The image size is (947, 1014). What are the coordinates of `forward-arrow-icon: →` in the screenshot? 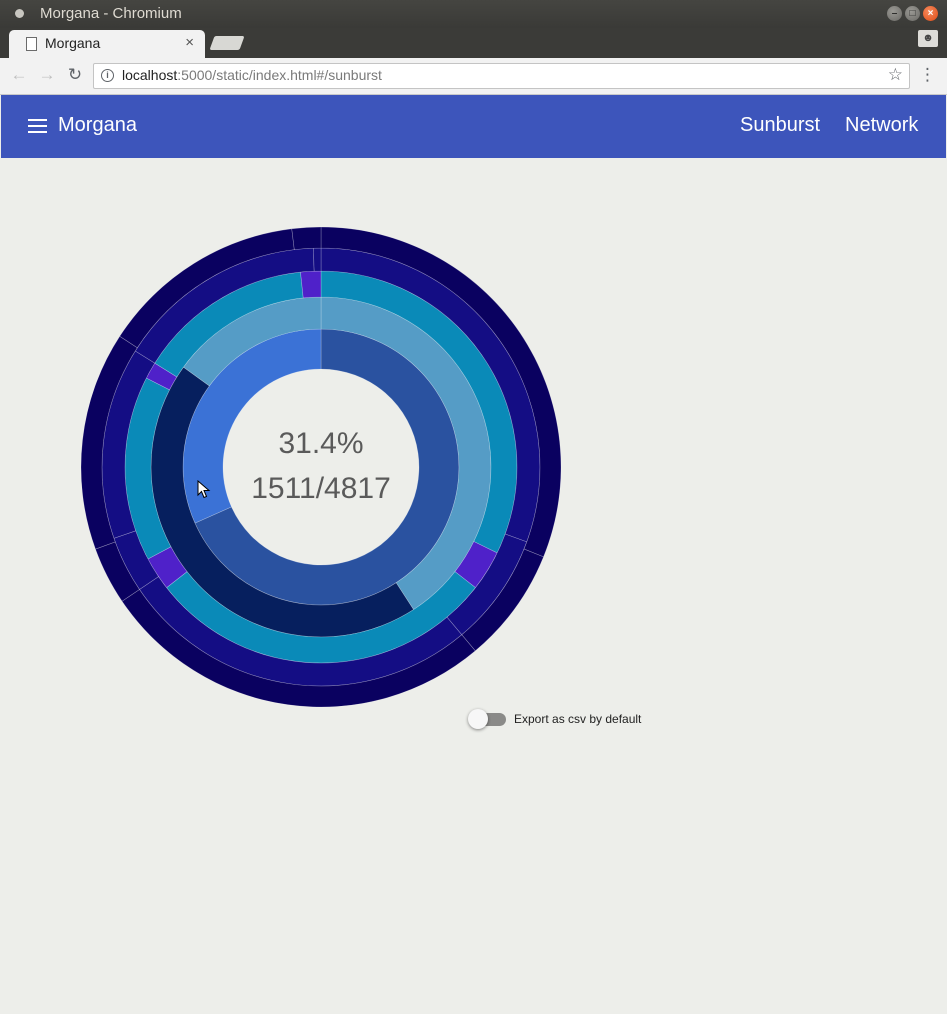 It's located at (47, 75).